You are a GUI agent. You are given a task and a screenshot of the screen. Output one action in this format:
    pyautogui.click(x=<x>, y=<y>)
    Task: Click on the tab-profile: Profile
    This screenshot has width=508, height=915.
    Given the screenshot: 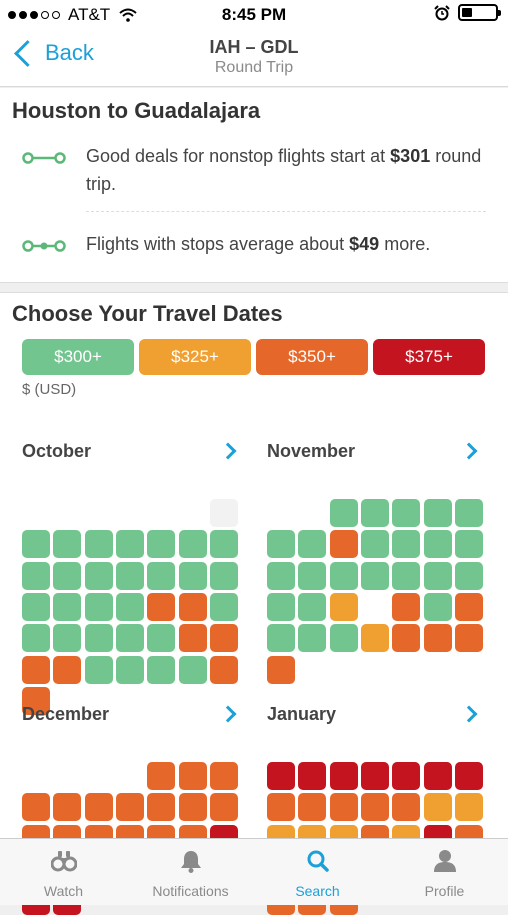 What is the action you would take?
    pyautogui.click(x=444, y=872)
    